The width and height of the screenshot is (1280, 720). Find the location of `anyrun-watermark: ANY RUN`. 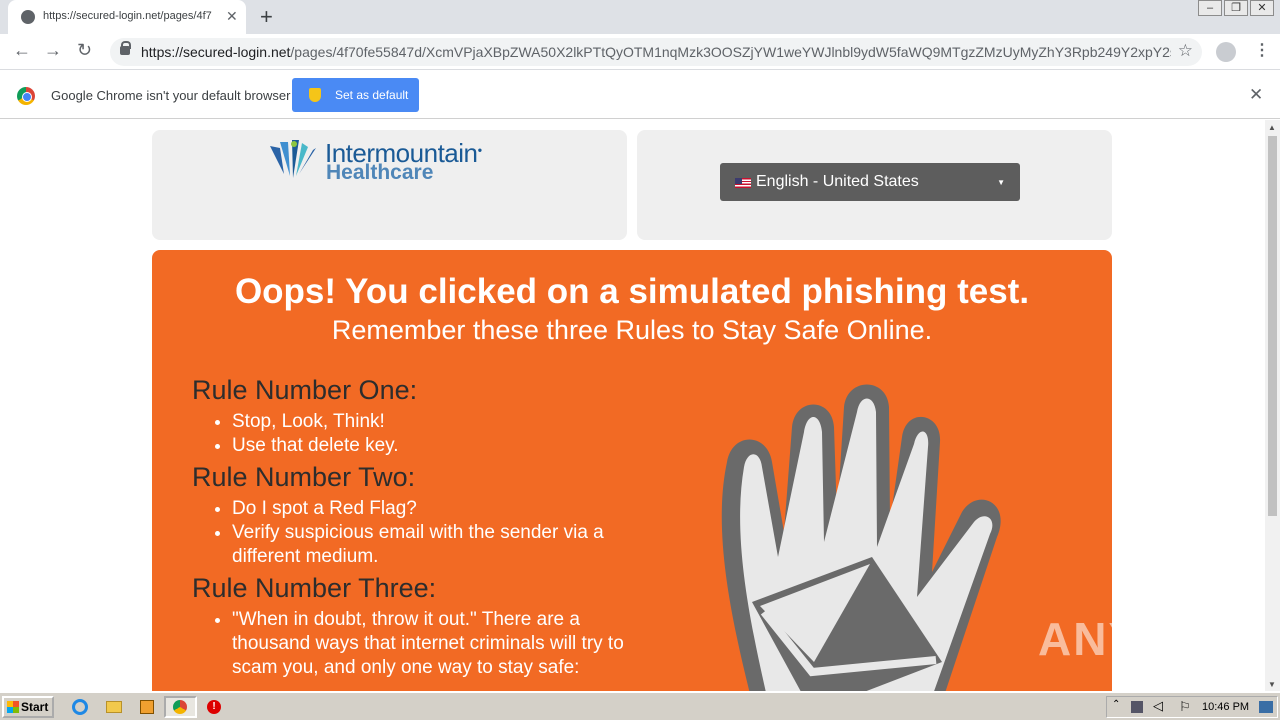

anyrun-watermark: ANY RUN is located at coordinates (1149, 639).